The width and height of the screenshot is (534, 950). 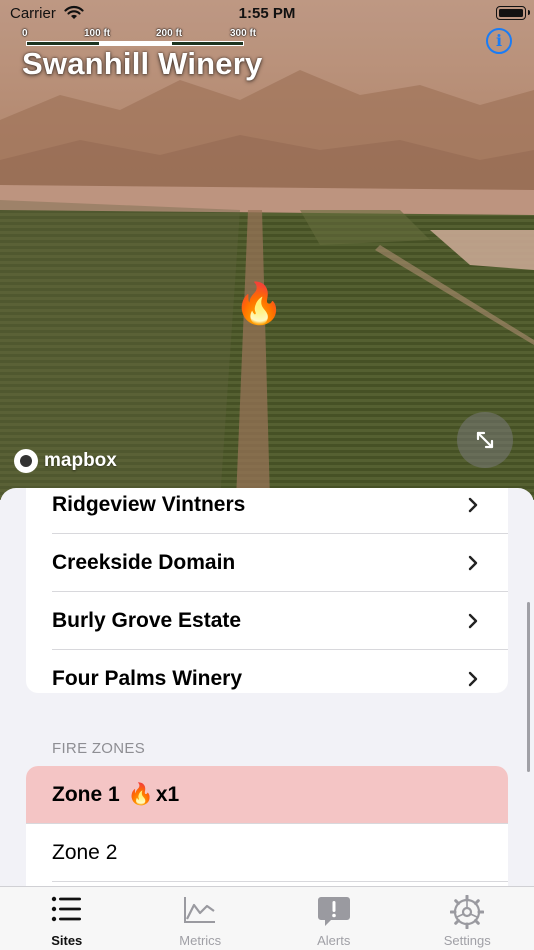 What do you see at coordinates (499, 41) in the screenshot?
I see `info-icon: i` at bounding box center [499, 41].